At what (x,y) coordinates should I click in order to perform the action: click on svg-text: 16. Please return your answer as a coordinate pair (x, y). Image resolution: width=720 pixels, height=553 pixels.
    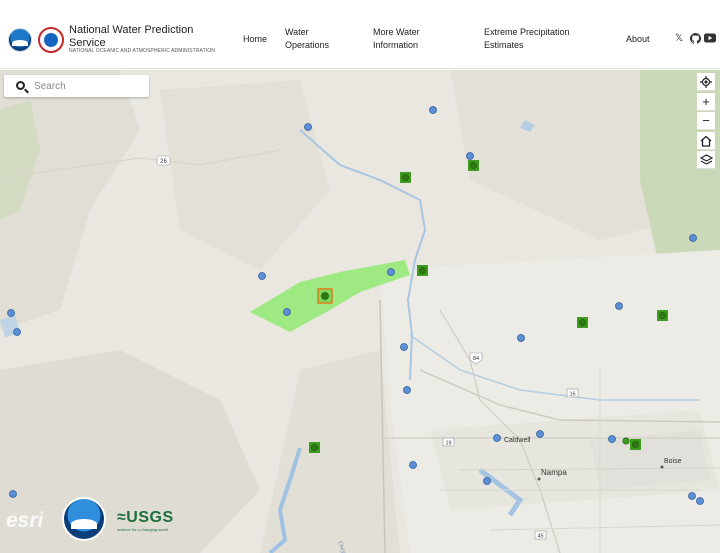
    Looking at the image, I should click on (572, 395).